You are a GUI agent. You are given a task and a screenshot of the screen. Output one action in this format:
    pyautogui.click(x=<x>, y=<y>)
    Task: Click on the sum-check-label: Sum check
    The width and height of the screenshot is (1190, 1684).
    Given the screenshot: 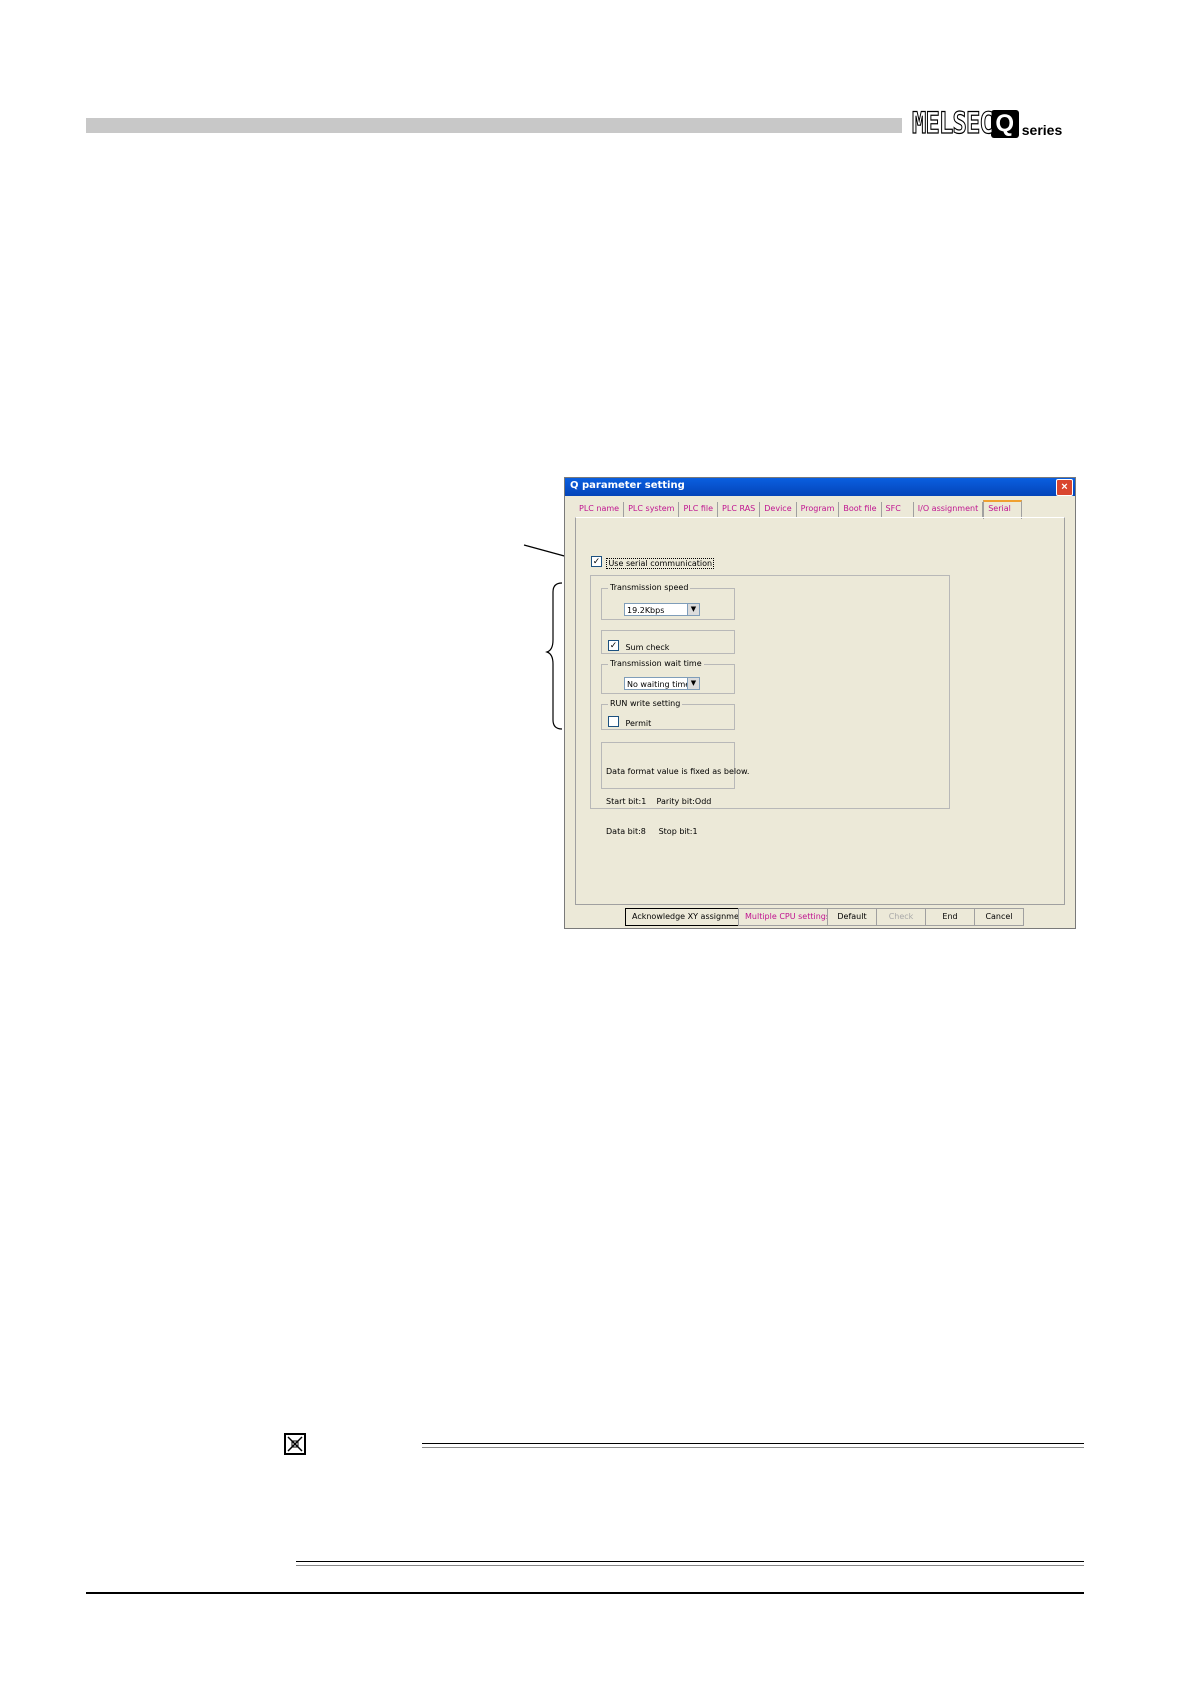 What is the action you would take?
    pyautogui.click(x=647, y=647)
    